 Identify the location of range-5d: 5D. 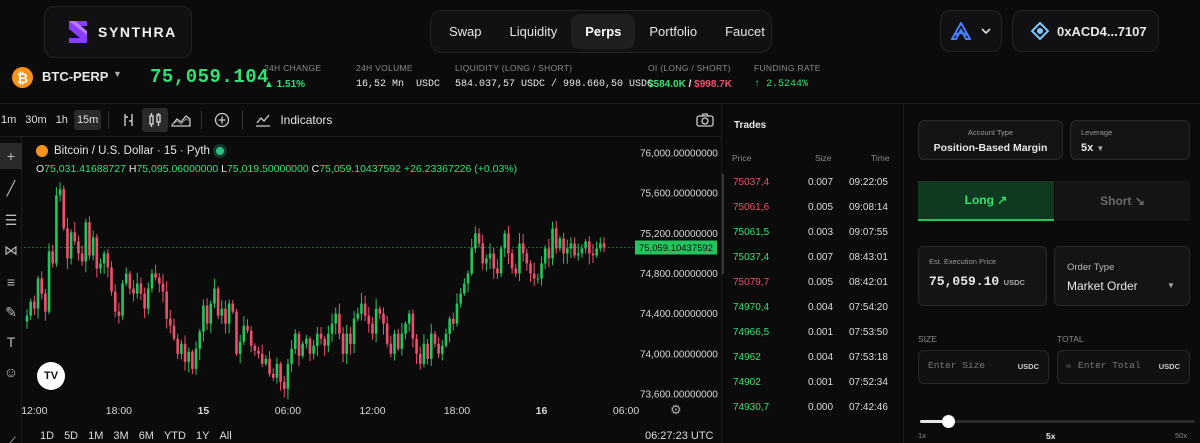
(71, 436).